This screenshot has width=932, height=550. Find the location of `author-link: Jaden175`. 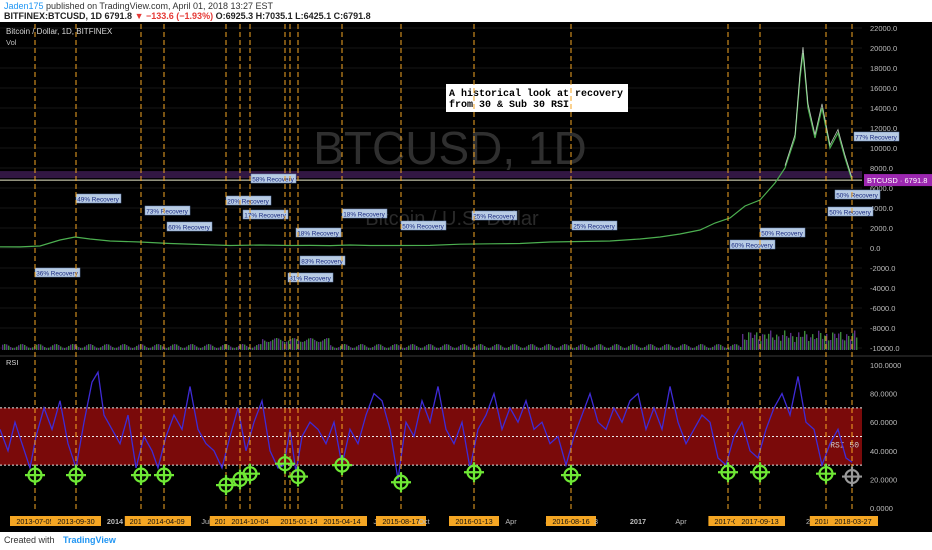

author-link: Jaden175 is located at coordinates (24, 6).